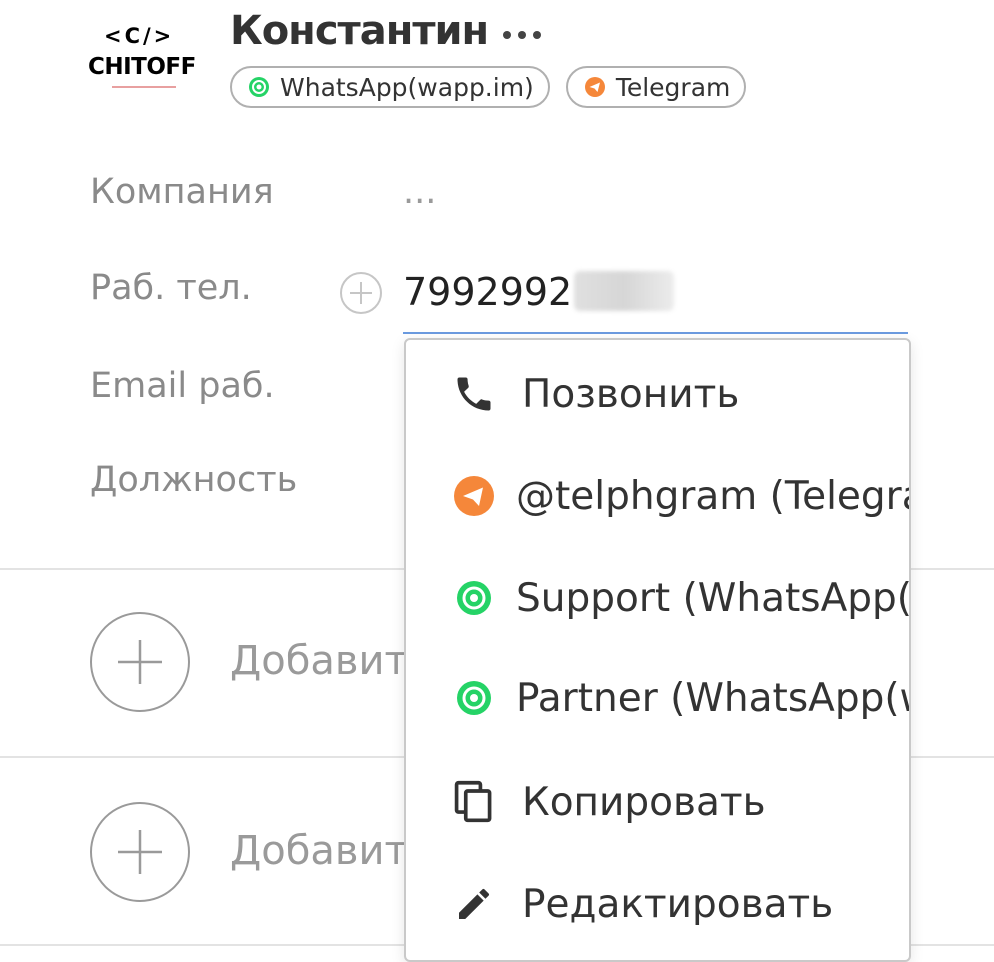 Image resolution: width=994 pixels, height=962 pixels. I want to click on menu-item-edit: Редактировать, so click(657, 904).